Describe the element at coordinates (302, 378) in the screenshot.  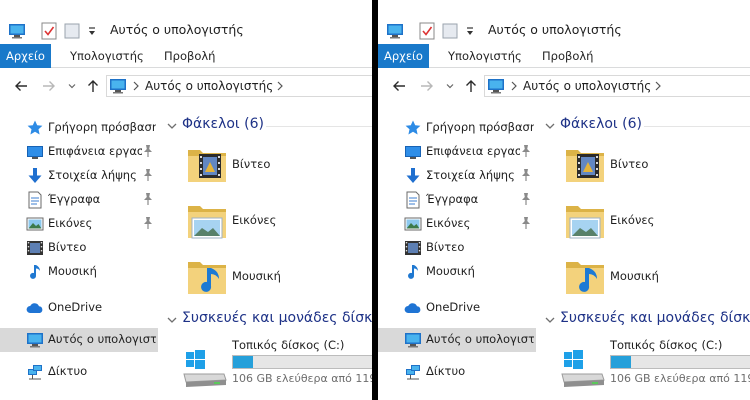
I see `drive-free-space: 106 GB ελεύθερα από 119 GB` at that location.